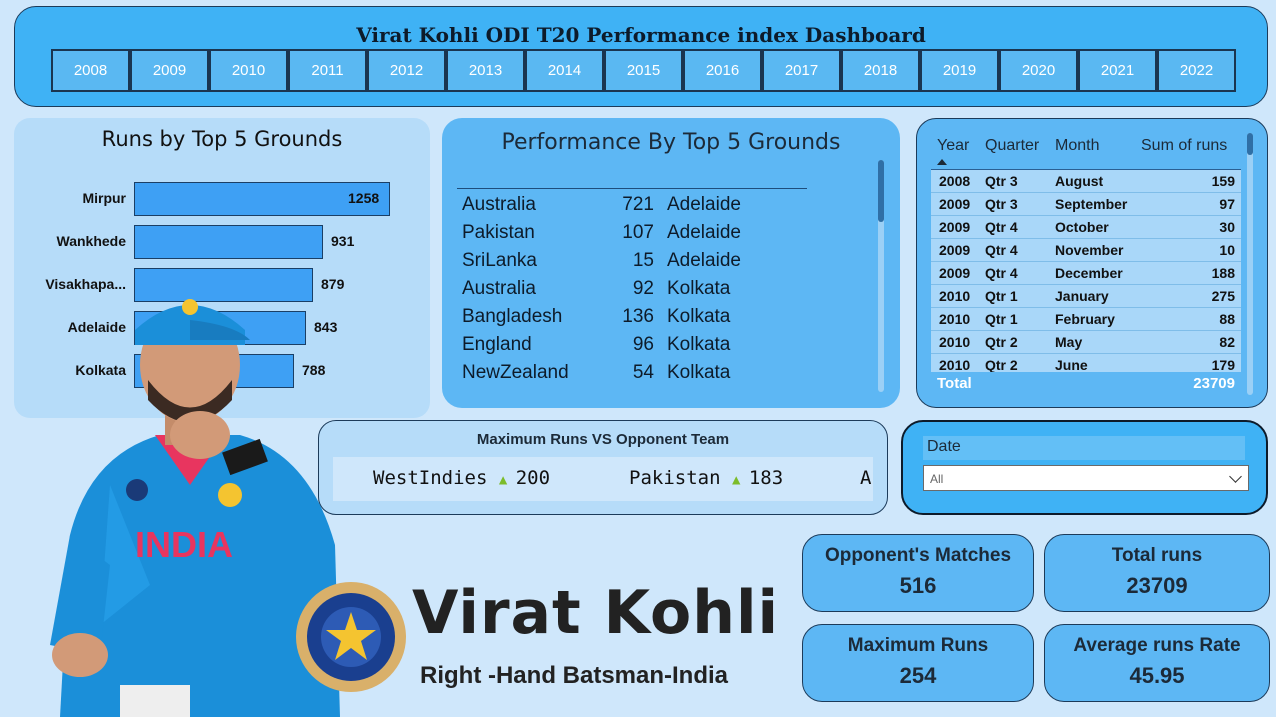 This screenshot has width=1276, height=717. What do you see at coordinates (498, 232) in the screenshot?
I see `opponent-cell: Pakistan` at bounding box center [498, 232].